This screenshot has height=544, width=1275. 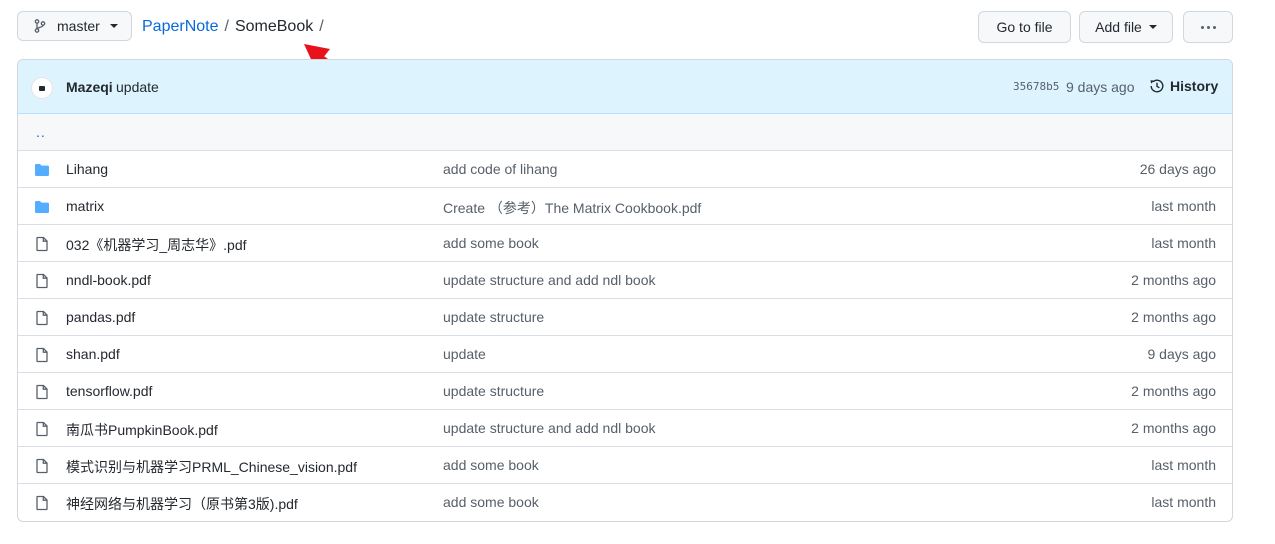 I want to click on file-commit-age: 26 days ago, so click(x=1177, y=169).